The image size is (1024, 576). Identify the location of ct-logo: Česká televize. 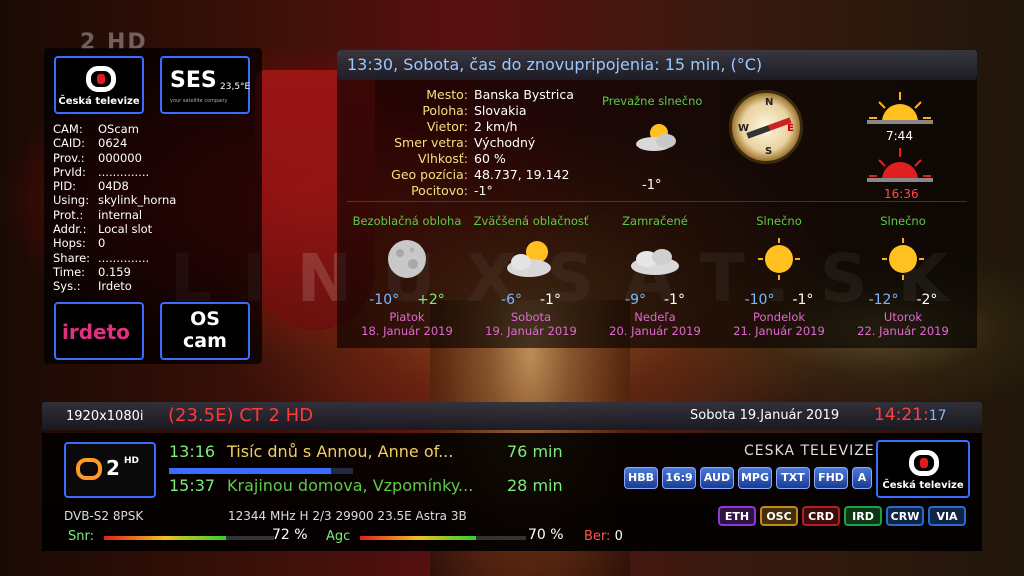
(99, 85).